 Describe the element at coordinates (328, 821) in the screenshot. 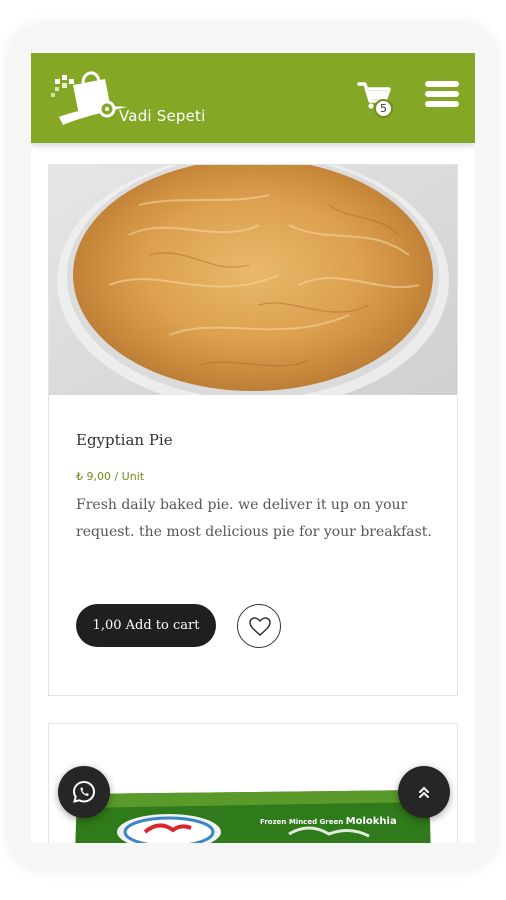

I see `package-label: Frozen Minced Green Molokhia` at that location.